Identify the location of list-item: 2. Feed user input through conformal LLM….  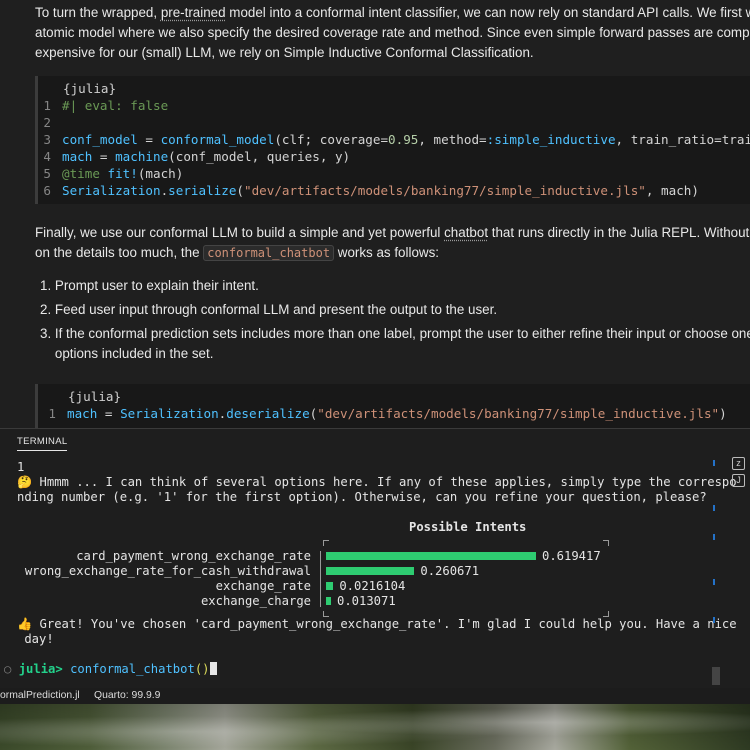
(269, 309).